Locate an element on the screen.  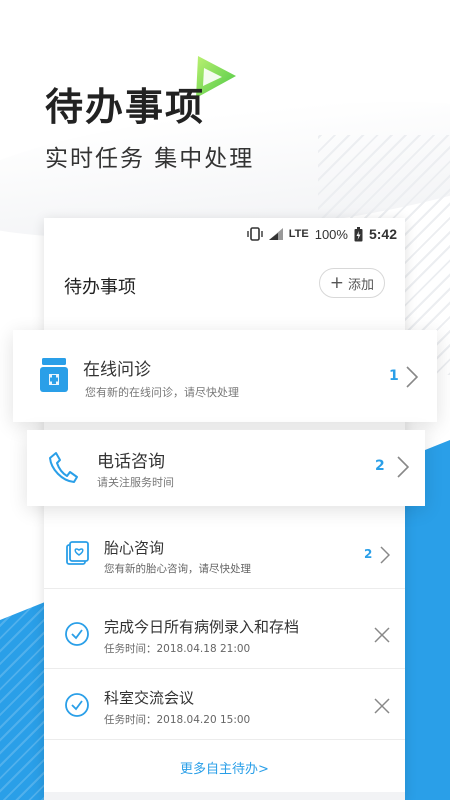
fetal-heart-count: 2 is located at coordinates (368, 554).